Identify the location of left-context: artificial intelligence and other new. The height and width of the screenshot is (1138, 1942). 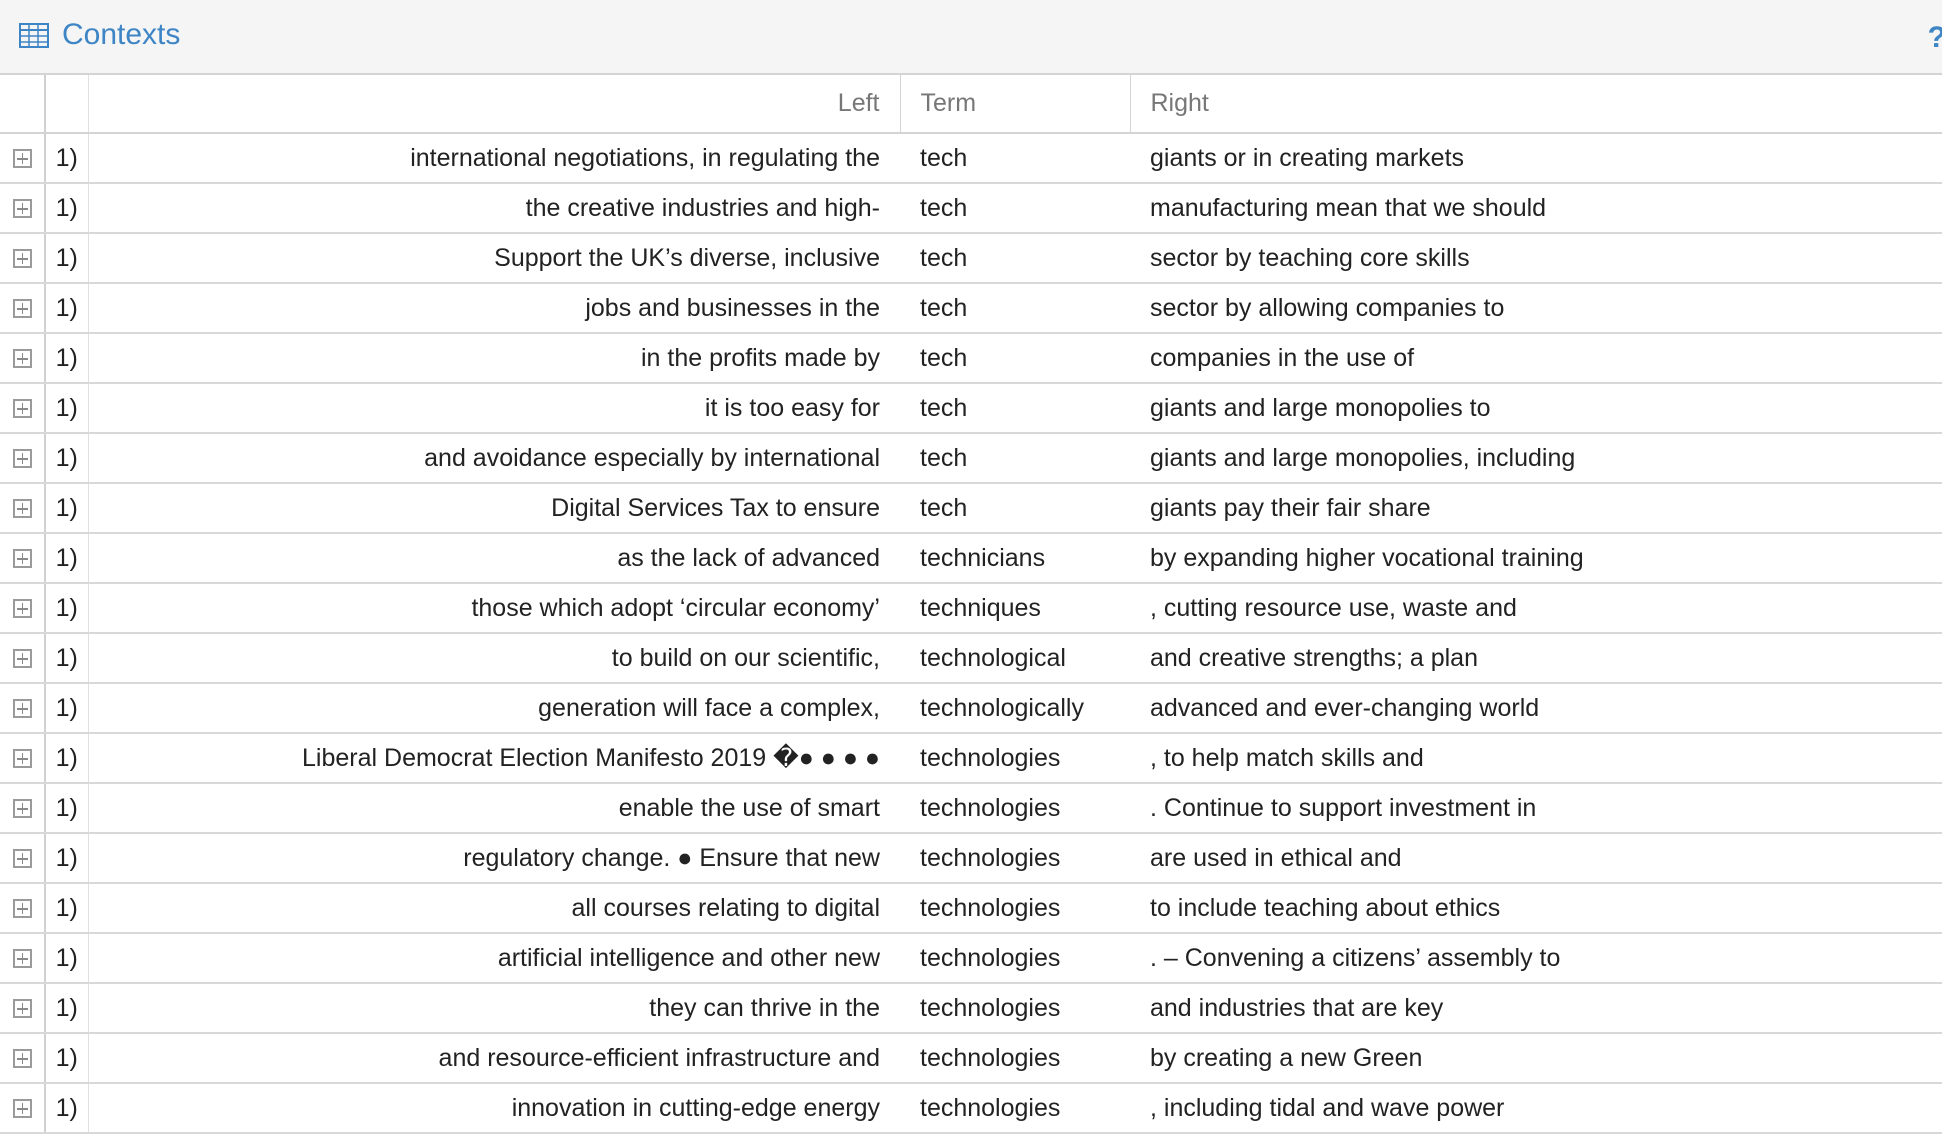
(494, 958).